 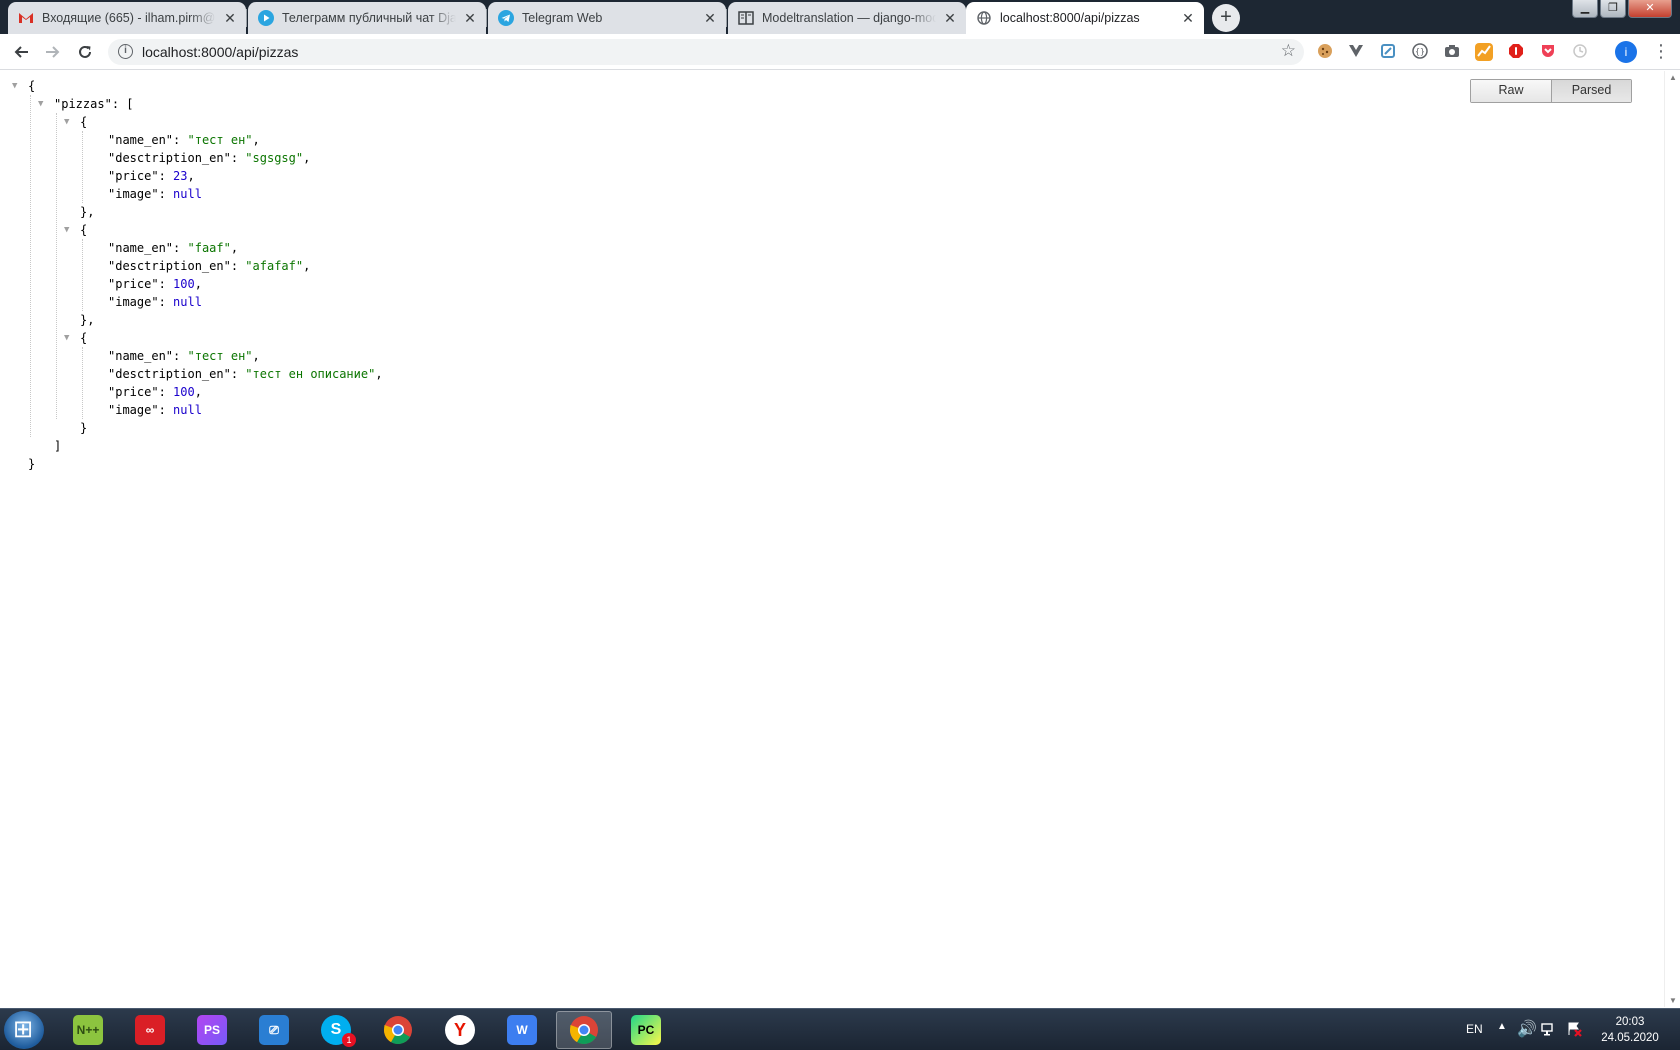 What do you see at coordinates (607, 18) in the screenshot?
I see `tab-telegram-web: Telegram Web ✕` at bounding box center [607, 18].